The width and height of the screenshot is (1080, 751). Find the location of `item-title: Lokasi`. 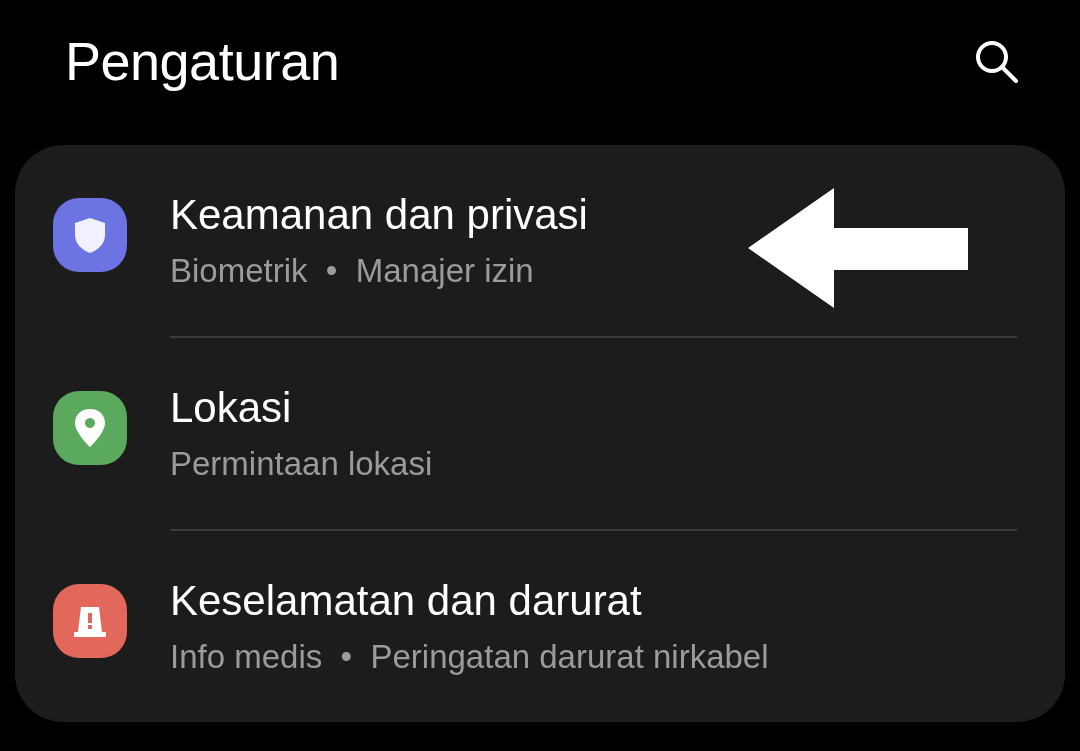

item-title: Lokasi is located at coordinates (231, 407).